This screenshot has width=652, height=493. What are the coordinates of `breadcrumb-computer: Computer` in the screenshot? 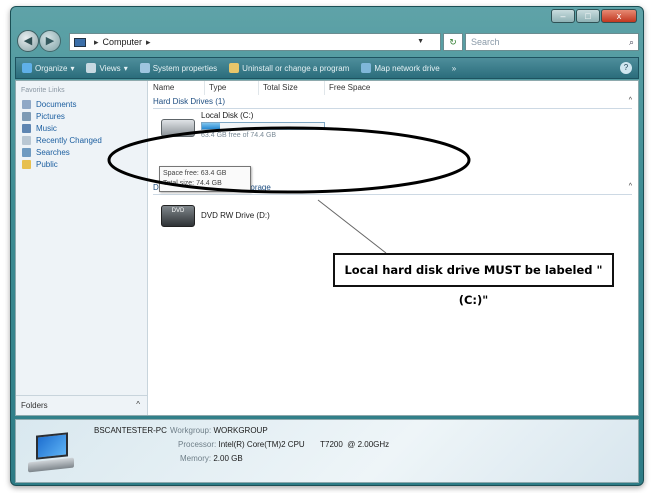 It's located at (123, 42).